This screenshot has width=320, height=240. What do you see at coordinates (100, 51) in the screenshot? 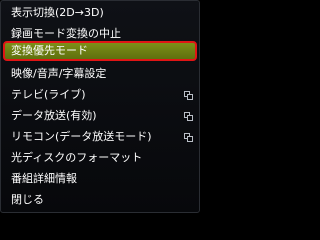
I see `menu-item-conversion-priority-mode: 変換優先モード` at bounding box center [100, 51].